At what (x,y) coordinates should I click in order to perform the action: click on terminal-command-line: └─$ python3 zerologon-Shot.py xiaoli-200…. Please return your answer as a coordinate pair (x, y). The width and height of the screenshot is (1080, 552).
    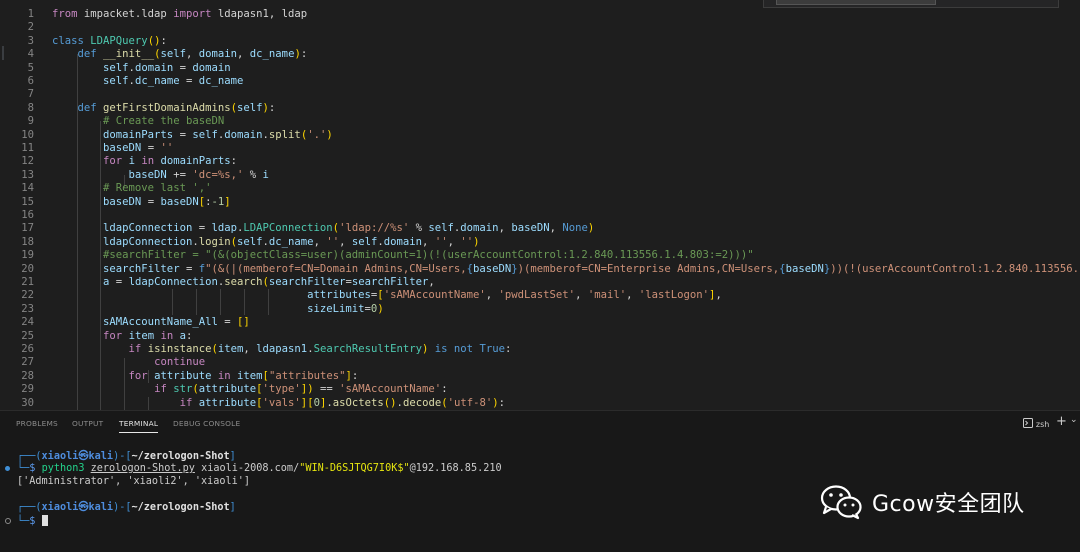
    Looking at the image, I should click on (259, 468).